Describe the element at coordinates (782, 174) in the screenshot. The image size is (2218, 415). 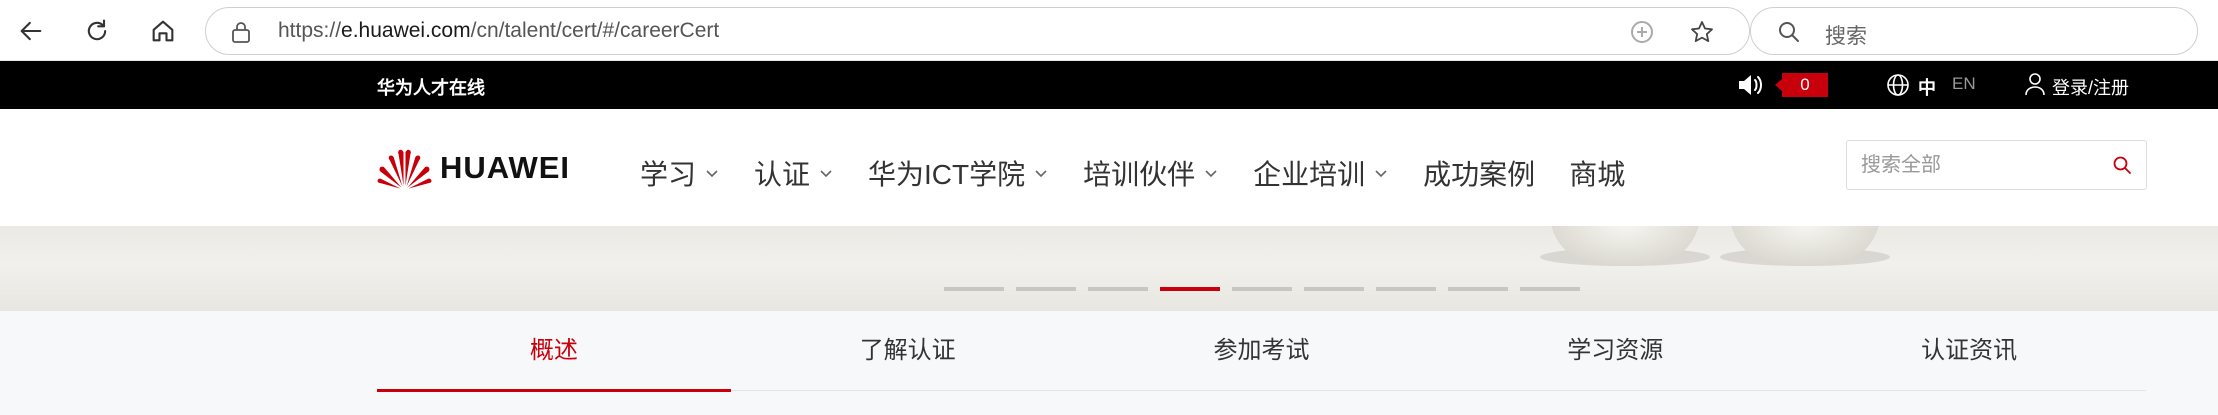
I see `nav-item-label: 认证` at that location.